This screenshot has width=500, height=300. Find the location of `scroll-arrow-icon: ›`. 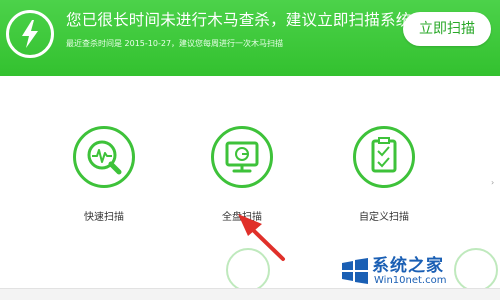

scroll-arrow-icon: › is located at coordinates (494, 183).